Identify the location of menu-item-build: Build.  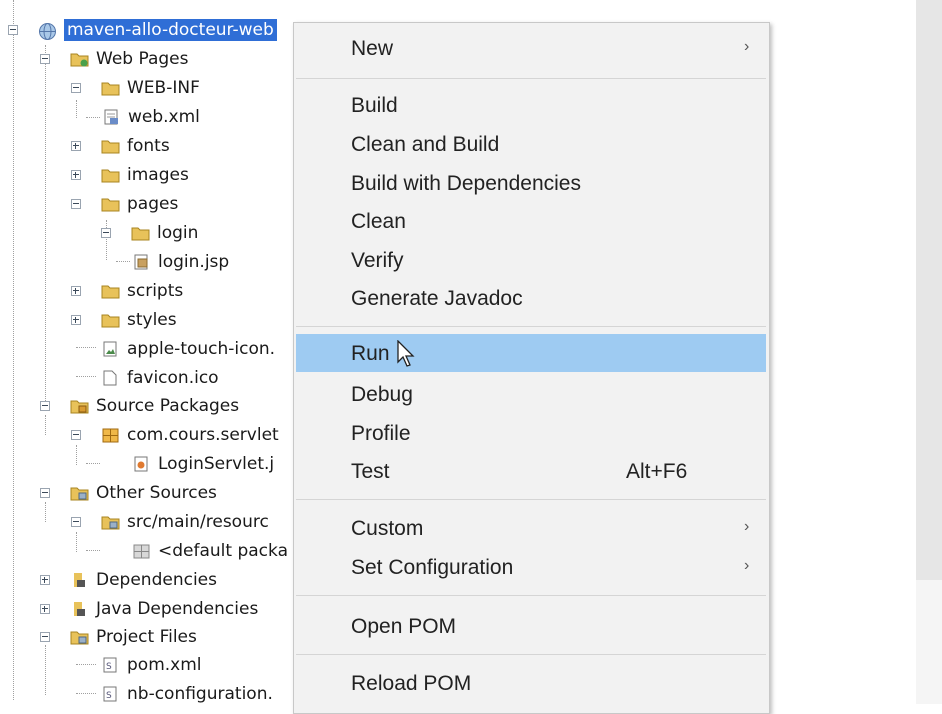
(531, 105).